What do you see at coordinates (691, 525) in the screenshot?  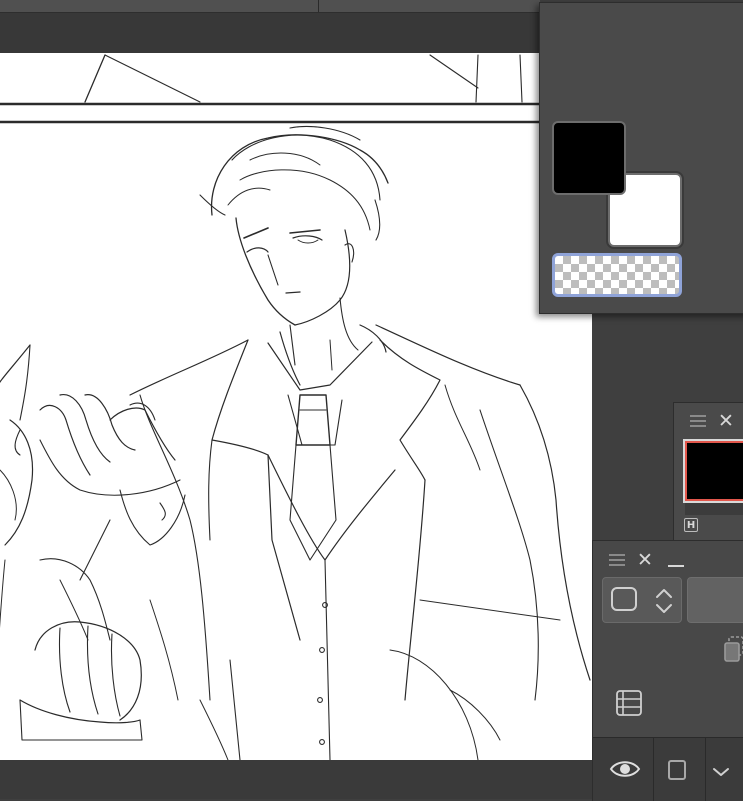 I see `history-badge: H` at bounding box center [691, 525].